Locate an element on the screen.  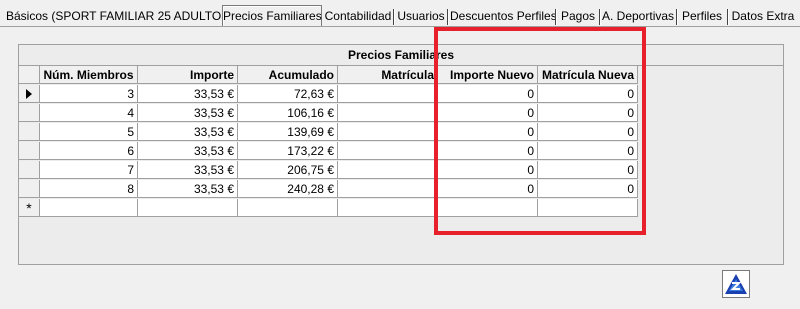
navigate-button is located at coordinates (736, 284).